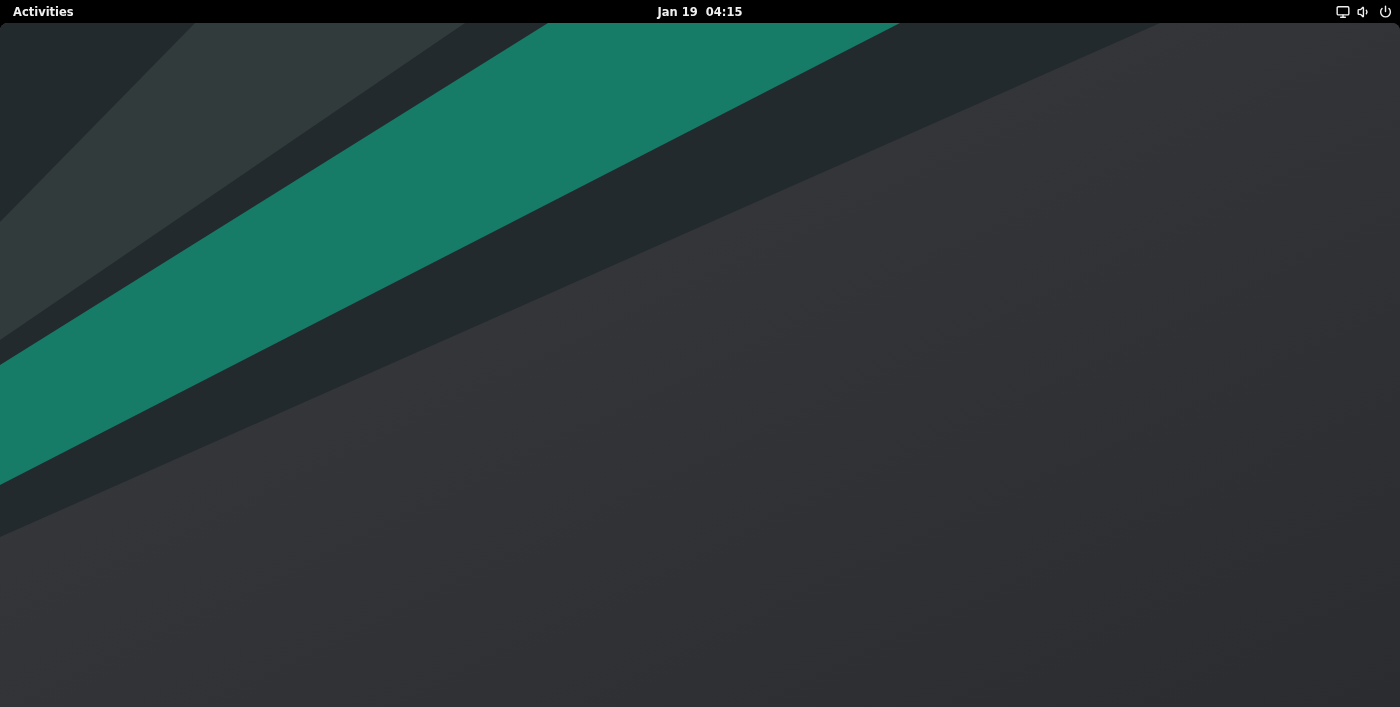  Describe the element at coordinates (700, 11) in the screenshot. I see `clock-button: Jan 19 04:15` at that location.